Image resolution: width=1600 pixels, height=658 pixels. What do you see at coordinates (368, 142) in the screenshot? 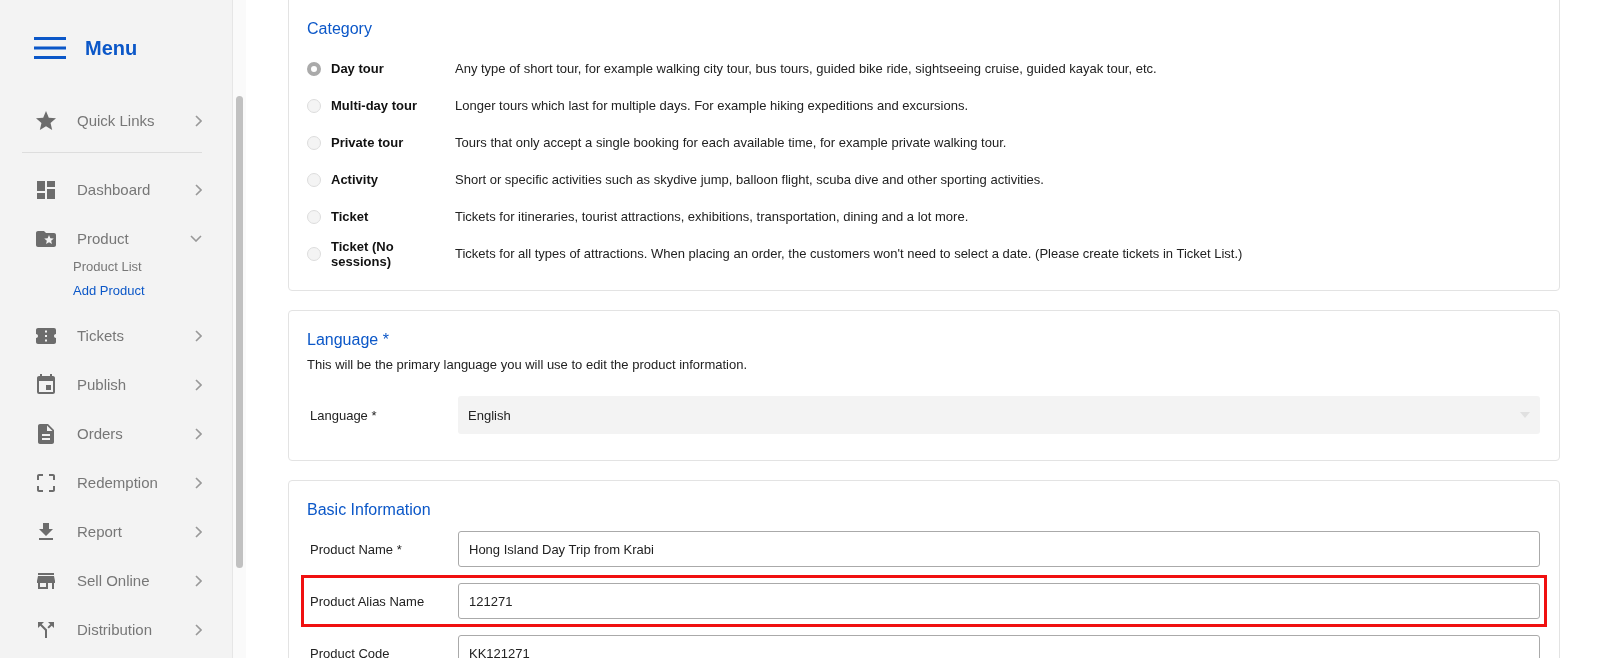
I see `option-label: Private tour` at bounding box center [368, 142].